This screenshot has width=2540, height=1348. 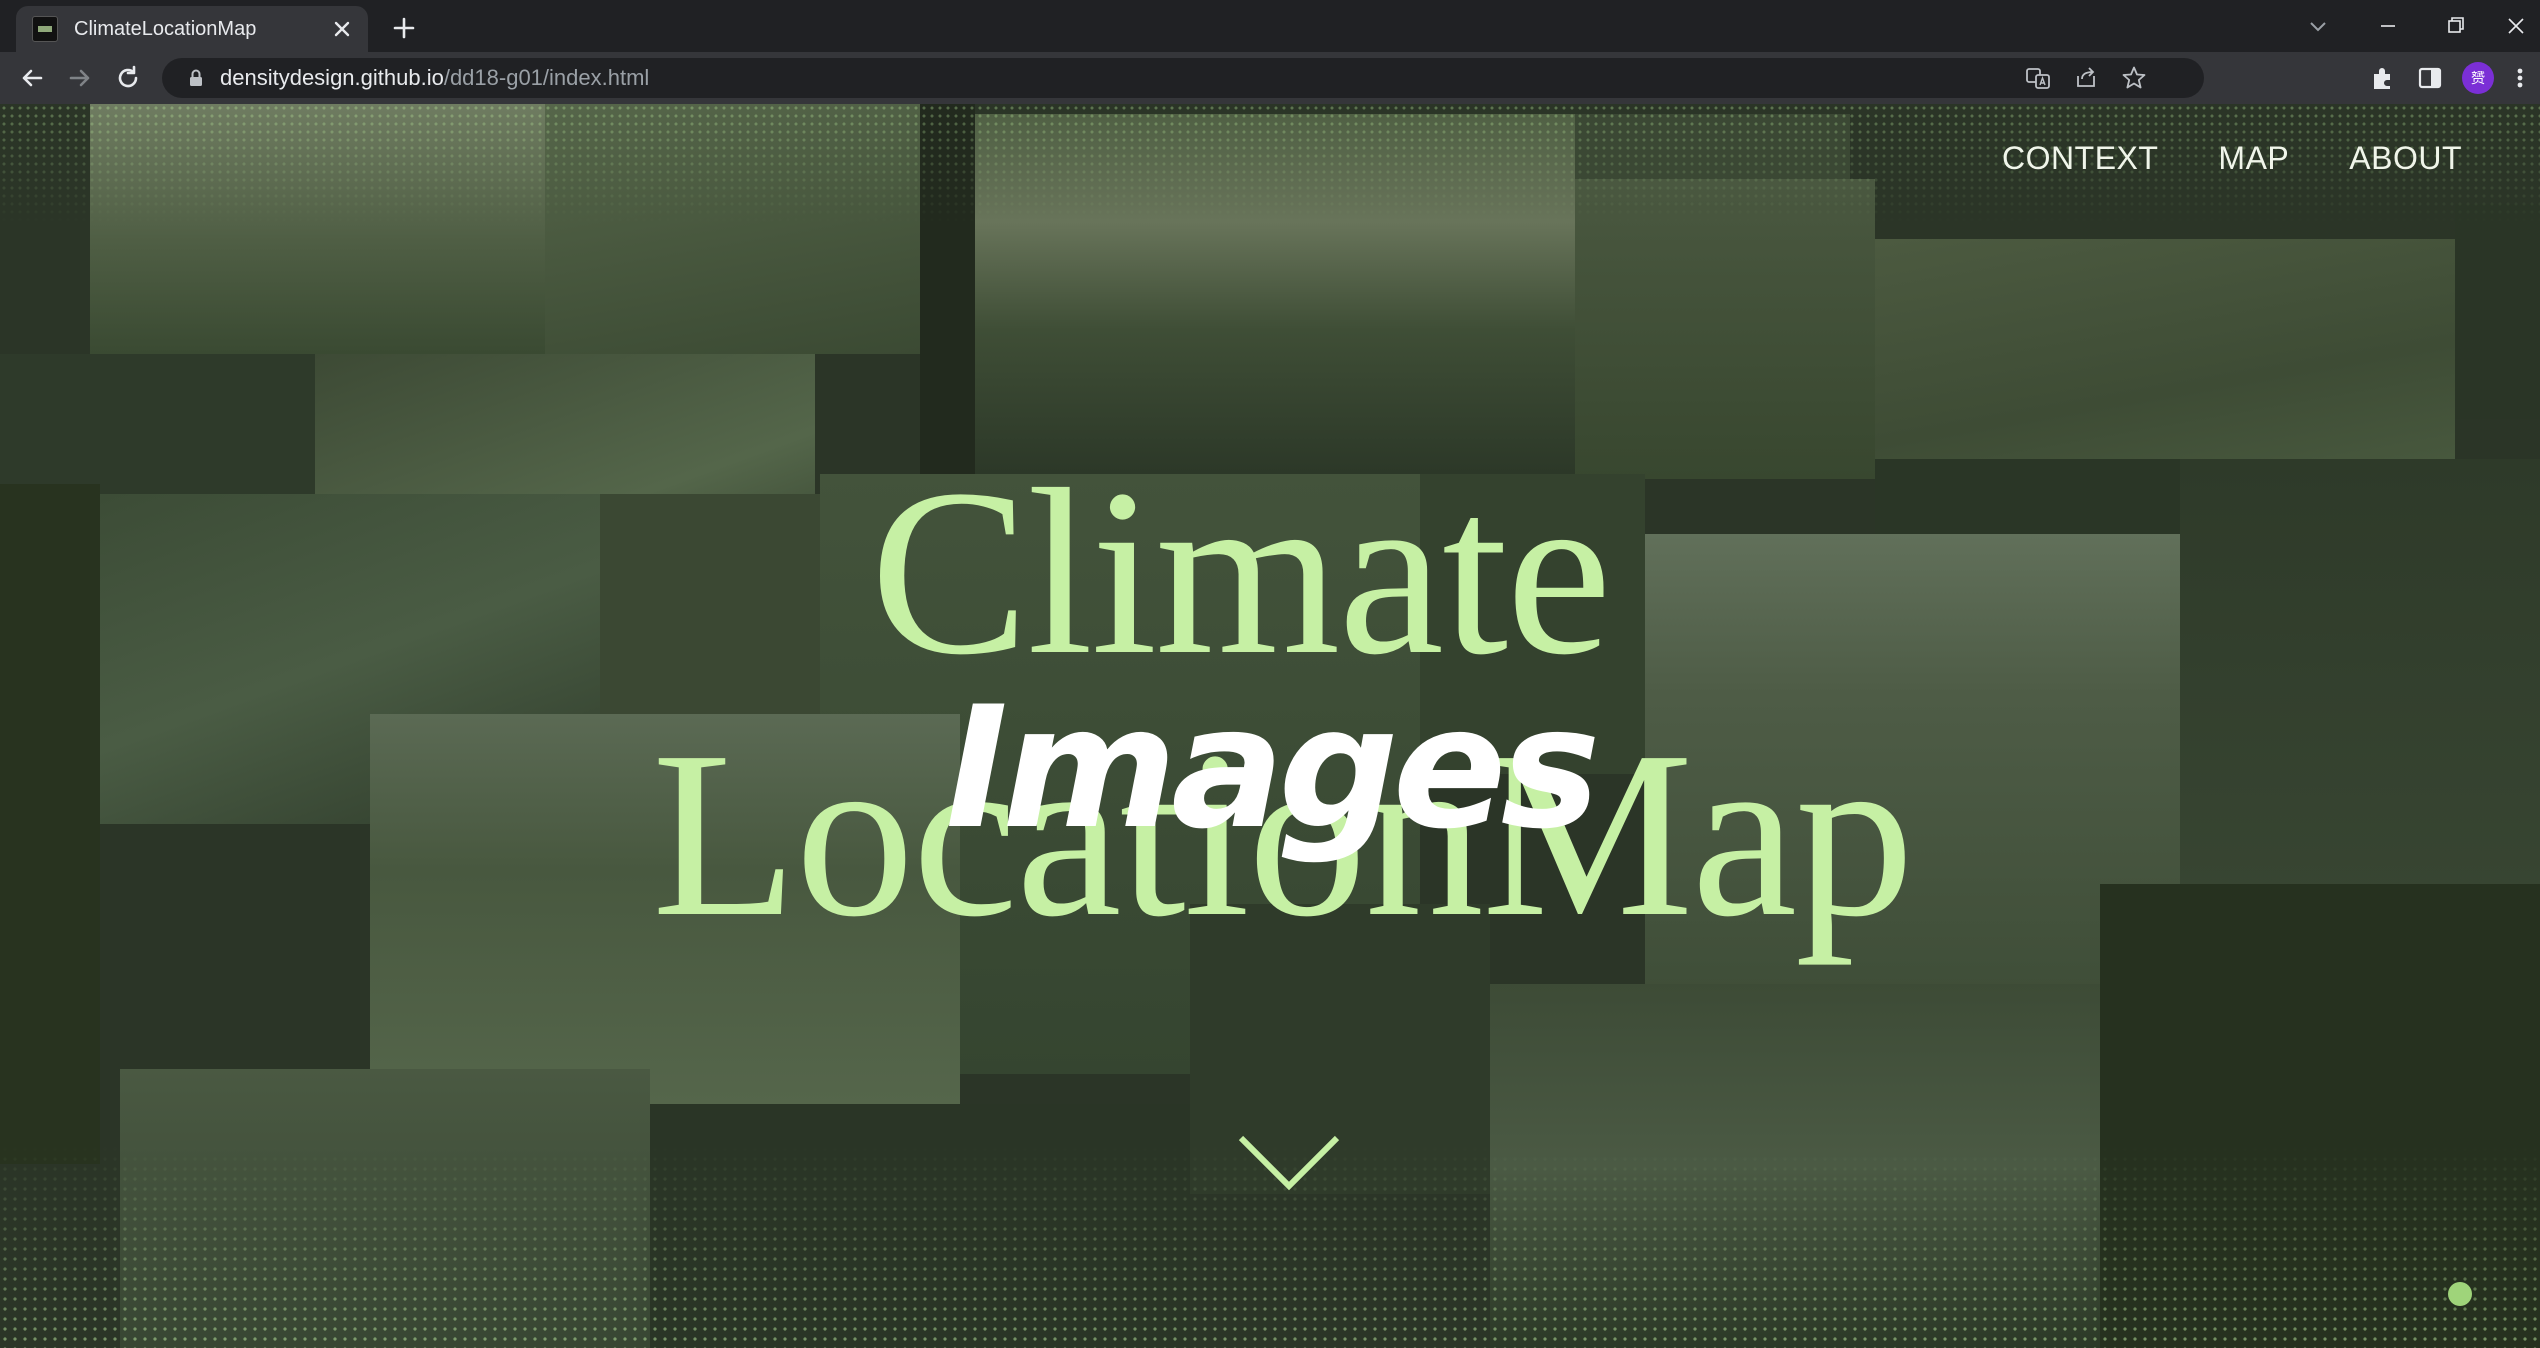 I want to click on close-icon, so click(x=342, y=29).